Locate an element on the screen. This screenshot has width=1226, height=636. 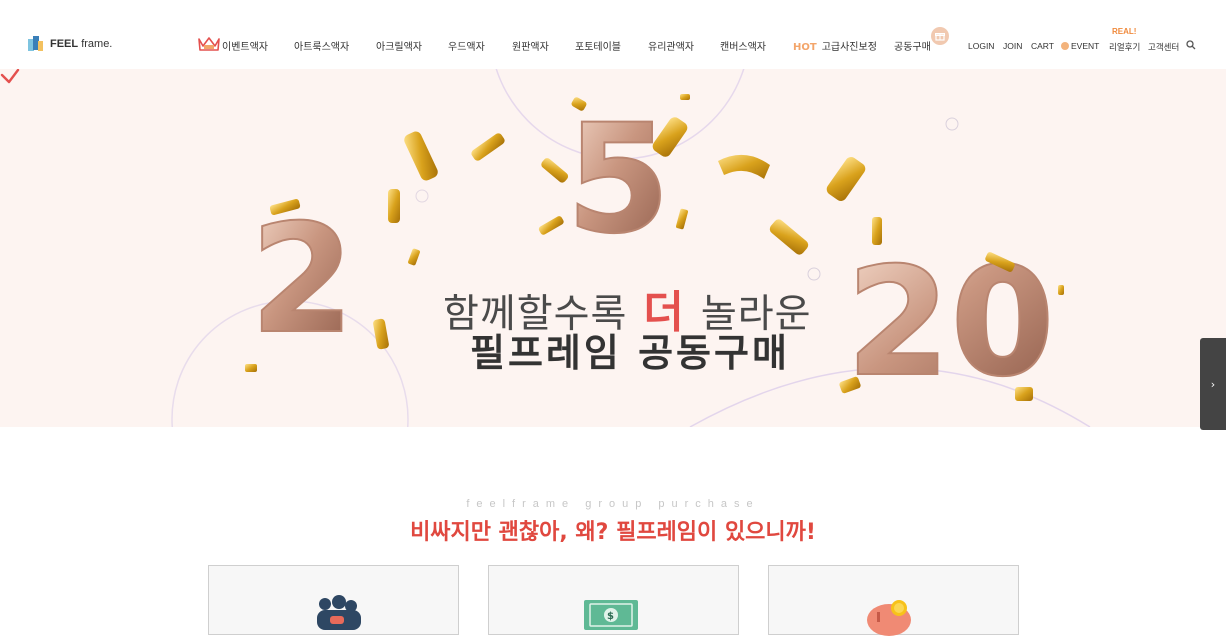
digit-5-balloon: 5 is located at coordinates (618, 180).